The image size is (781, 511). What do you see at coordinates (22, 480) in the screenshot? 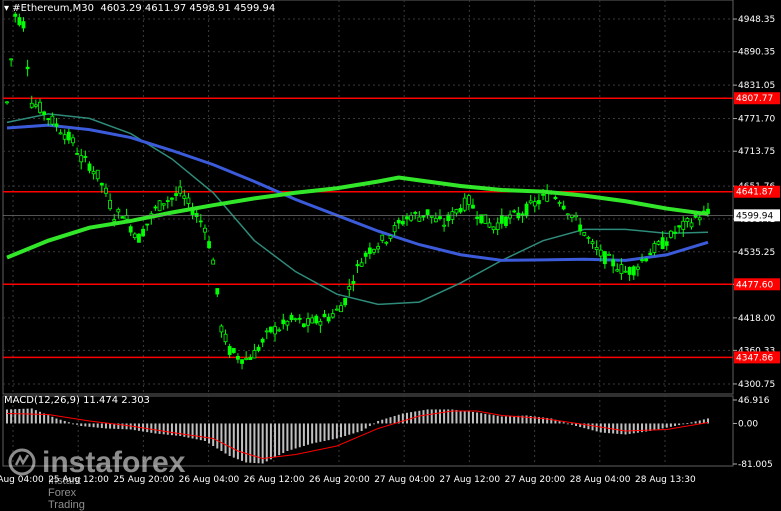
I see `x-tick-label: 25 Aug 04:00` at bounding box center [22, 480].